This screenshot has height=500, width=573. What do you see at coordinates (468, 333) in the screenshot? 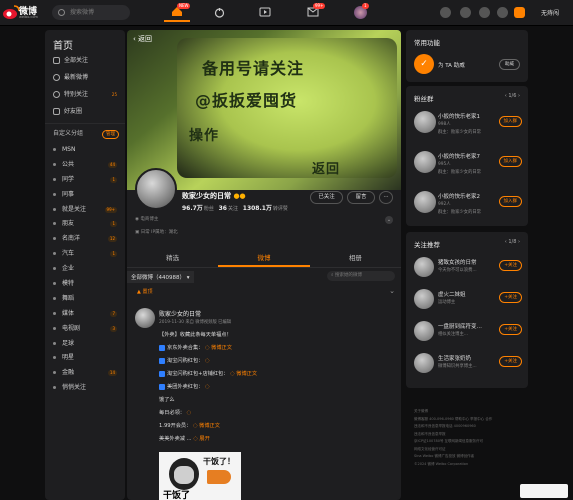
I see `rec-item: 一盘厨到底符变… 相似关注博主… +关注` at bounding box center [468, 333].